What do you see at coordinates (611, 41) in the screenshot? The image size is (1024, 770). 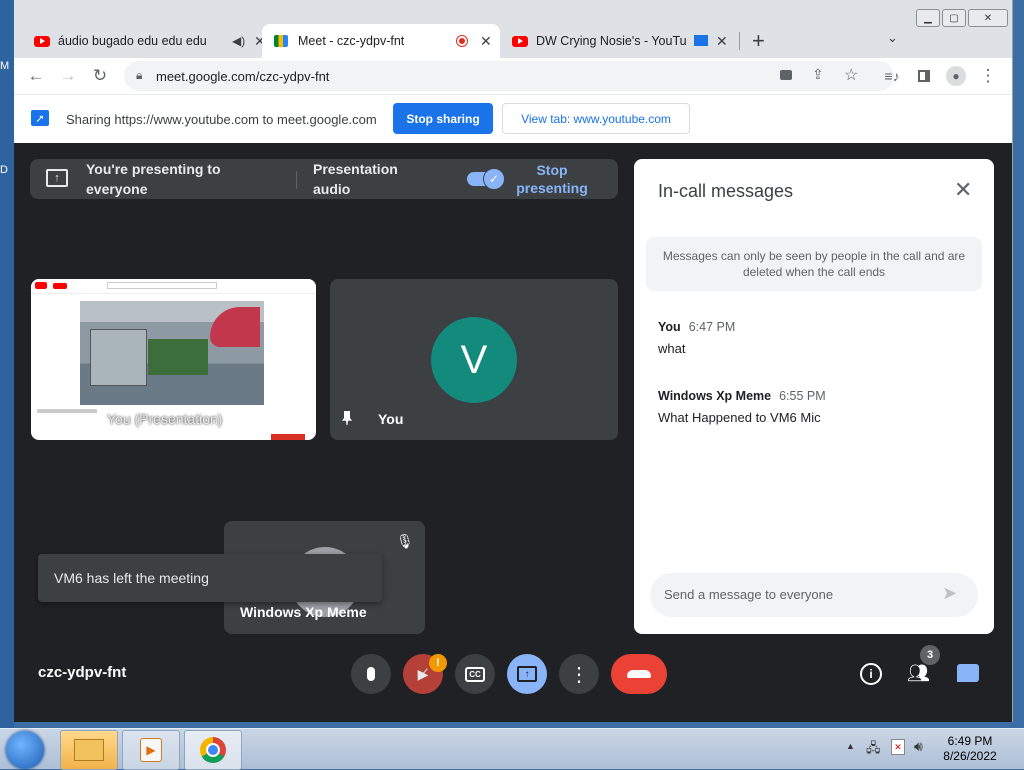 I see `tab-title: DW Crying Nosie's - YouTube` at bounding box center [611, 41].